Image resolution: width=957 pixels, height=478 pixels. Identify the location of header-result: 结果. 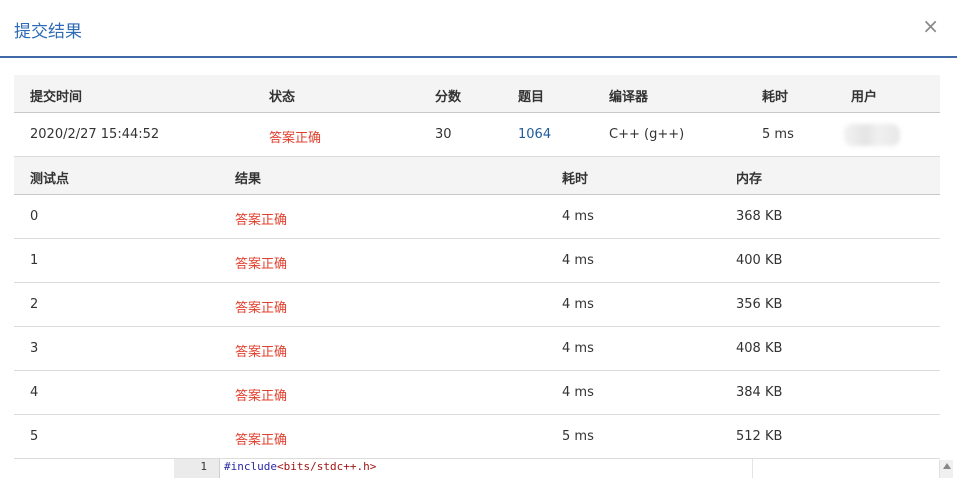
(248, 179).